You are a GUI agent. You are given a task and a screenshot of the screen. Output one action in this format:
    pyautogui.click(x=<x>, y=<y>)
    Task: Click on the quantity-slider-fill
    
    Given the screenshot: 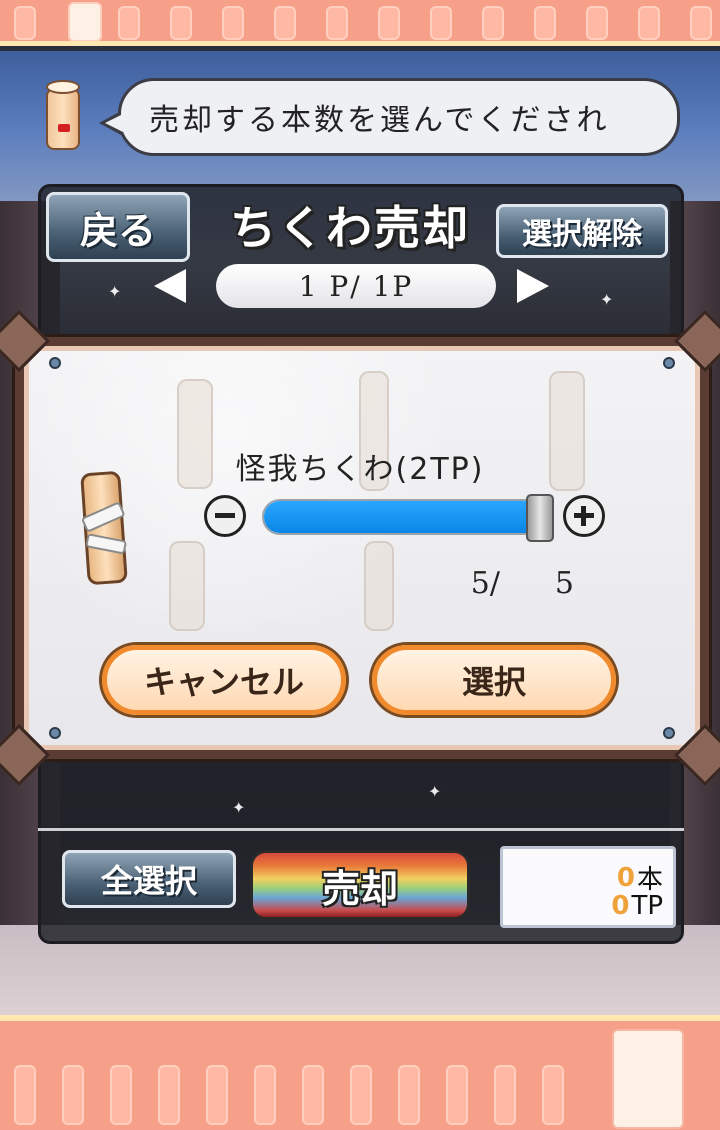 What is the action you would take?
    pyautogui.click(x=408, y=517)
    